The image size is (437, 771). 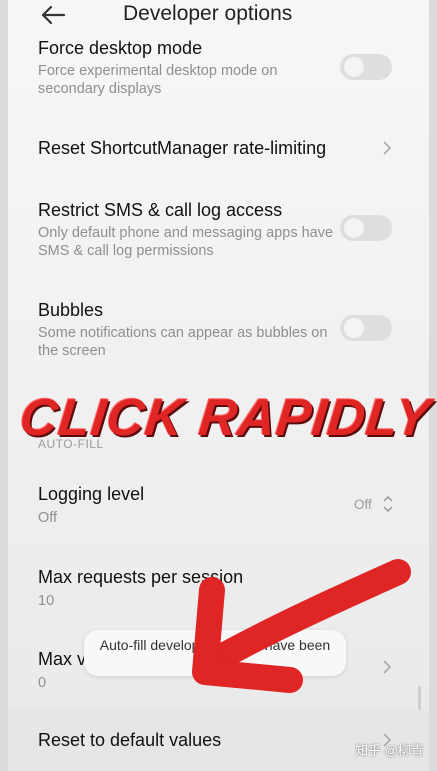 I want to click on setting-subtitle: 10, so click(x=46, y=601).